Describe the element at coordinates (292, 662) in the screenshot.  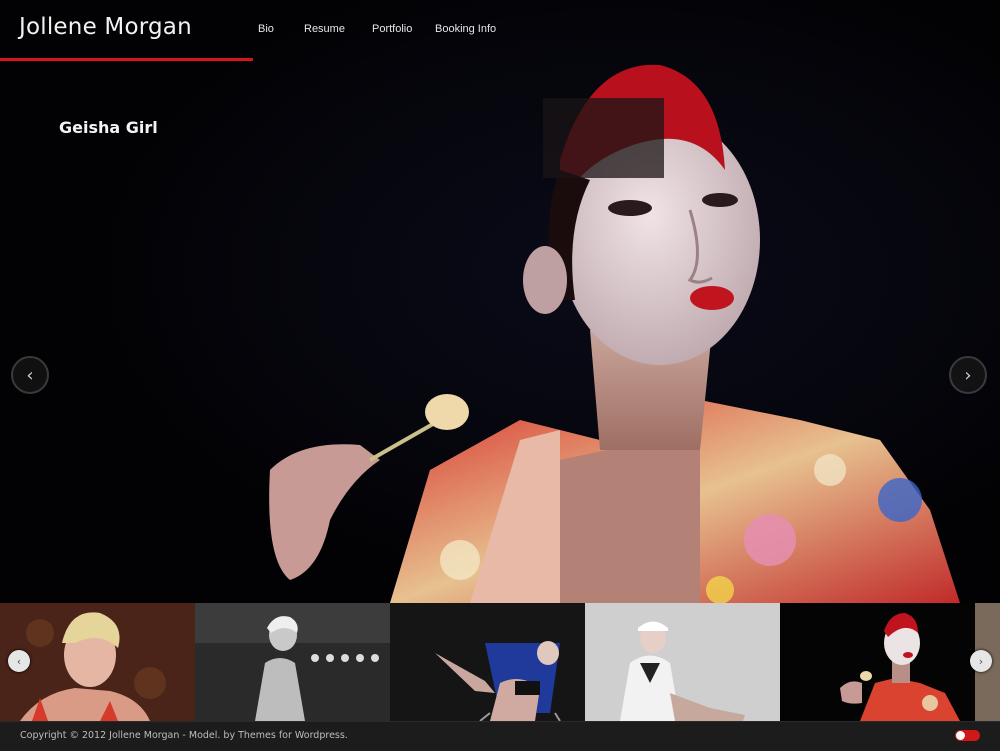
I see `thumbnail-stage-portrait` at that location.